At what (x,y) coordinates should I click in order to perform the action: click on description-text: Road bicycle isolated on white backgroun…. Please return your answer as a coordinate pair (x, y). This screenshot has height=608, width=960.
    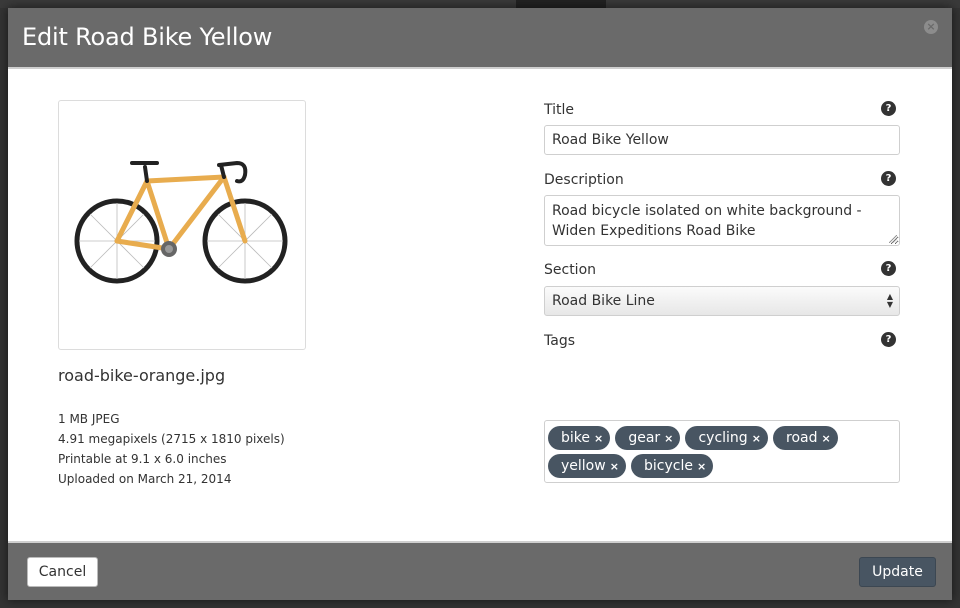
    Looking at the image, I should click on (707, 221).